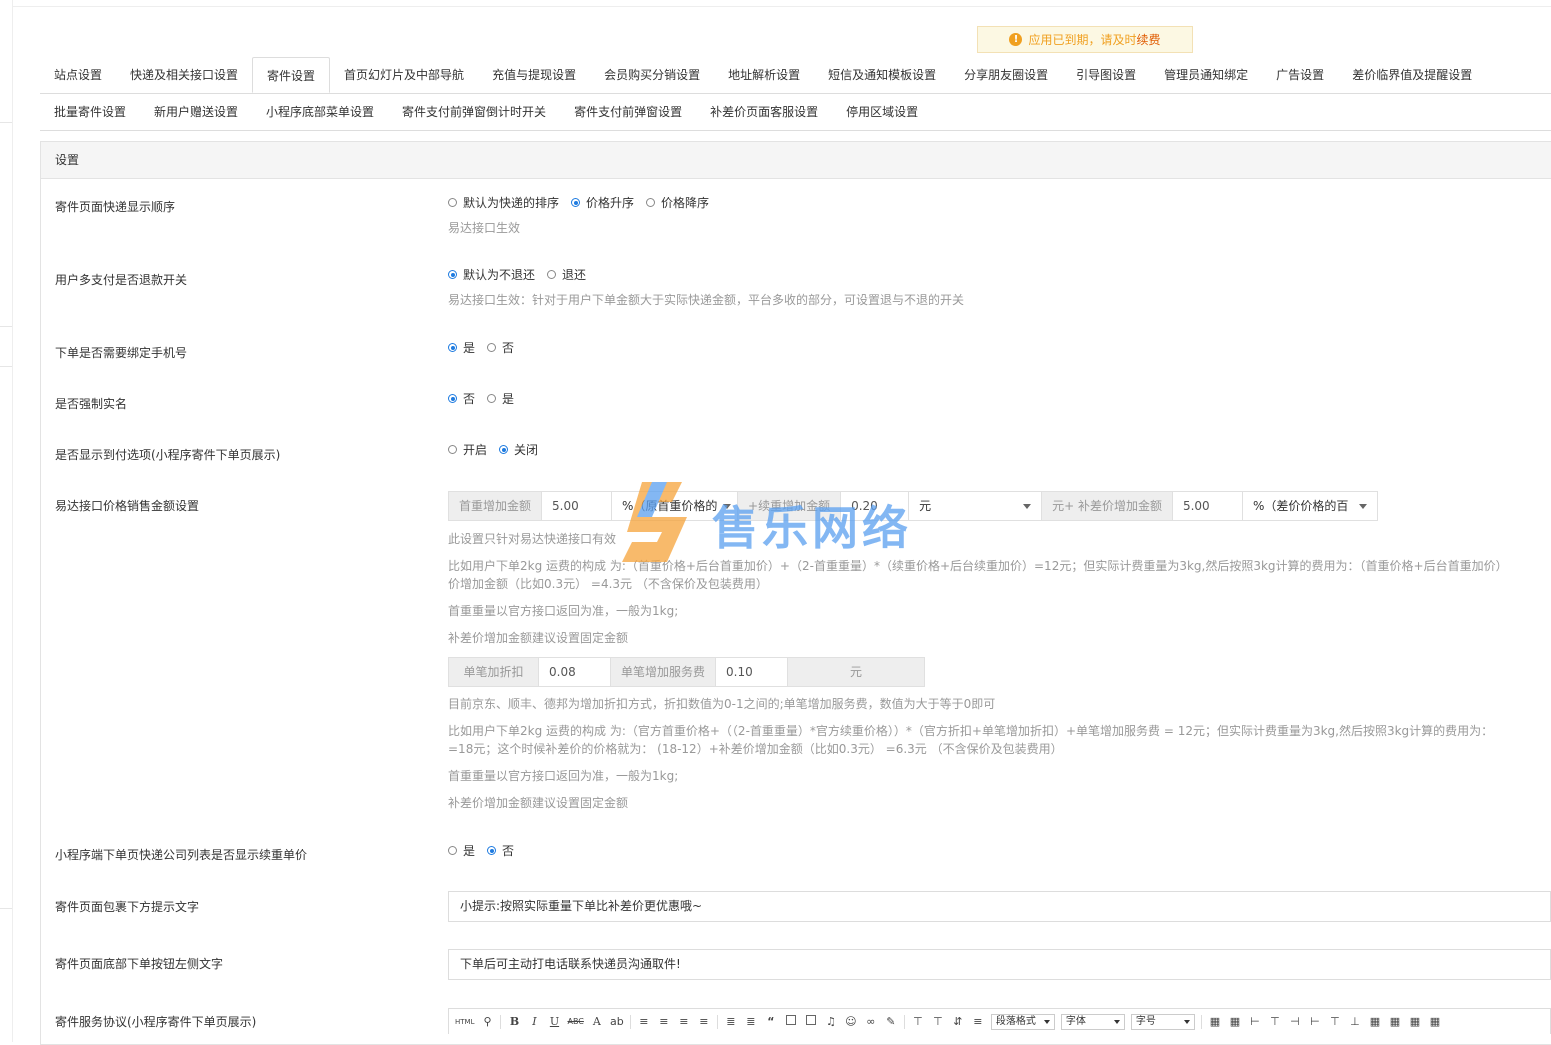 The image size is (1551, 1045). I want to click on ordered-list-icon: ≣, so click(731, 1021).